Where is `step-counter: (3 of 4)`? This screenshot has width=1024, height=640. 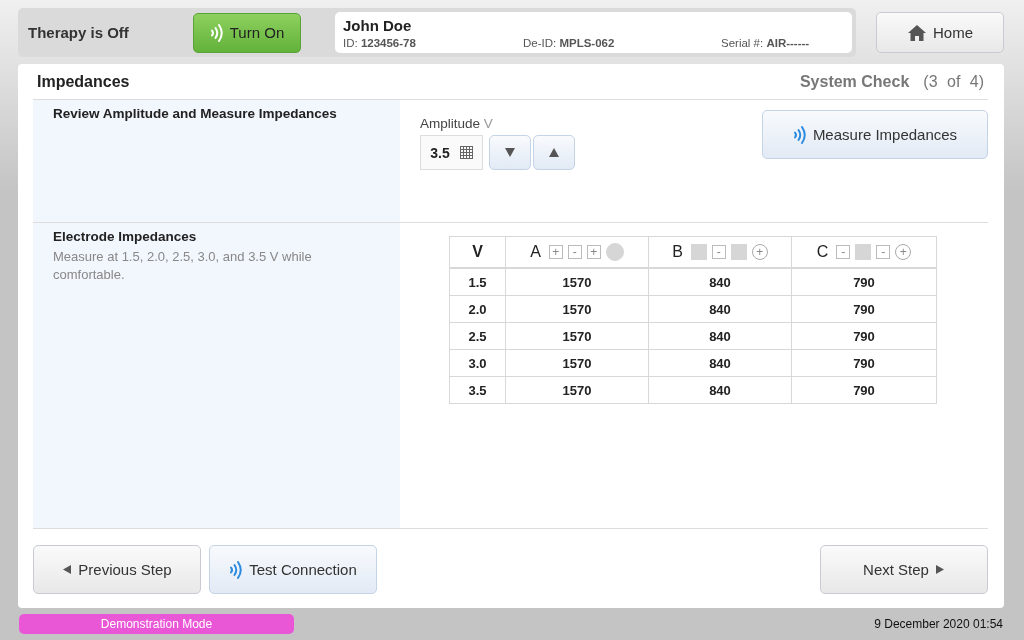 step-counter: (3 of 4) is located at coordinates (953, 81).